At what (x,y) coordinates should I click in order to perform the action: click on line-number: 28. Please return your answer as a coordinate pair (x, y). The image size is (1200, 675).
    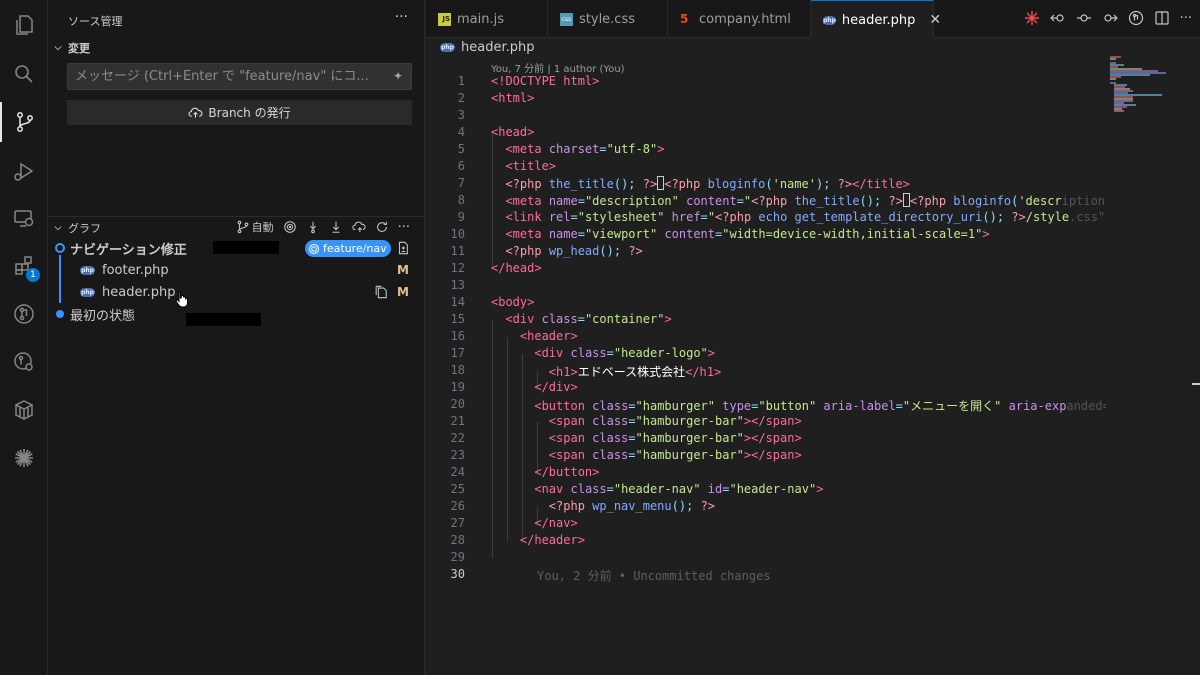
    Looking at the image, I should click on (457, 540).